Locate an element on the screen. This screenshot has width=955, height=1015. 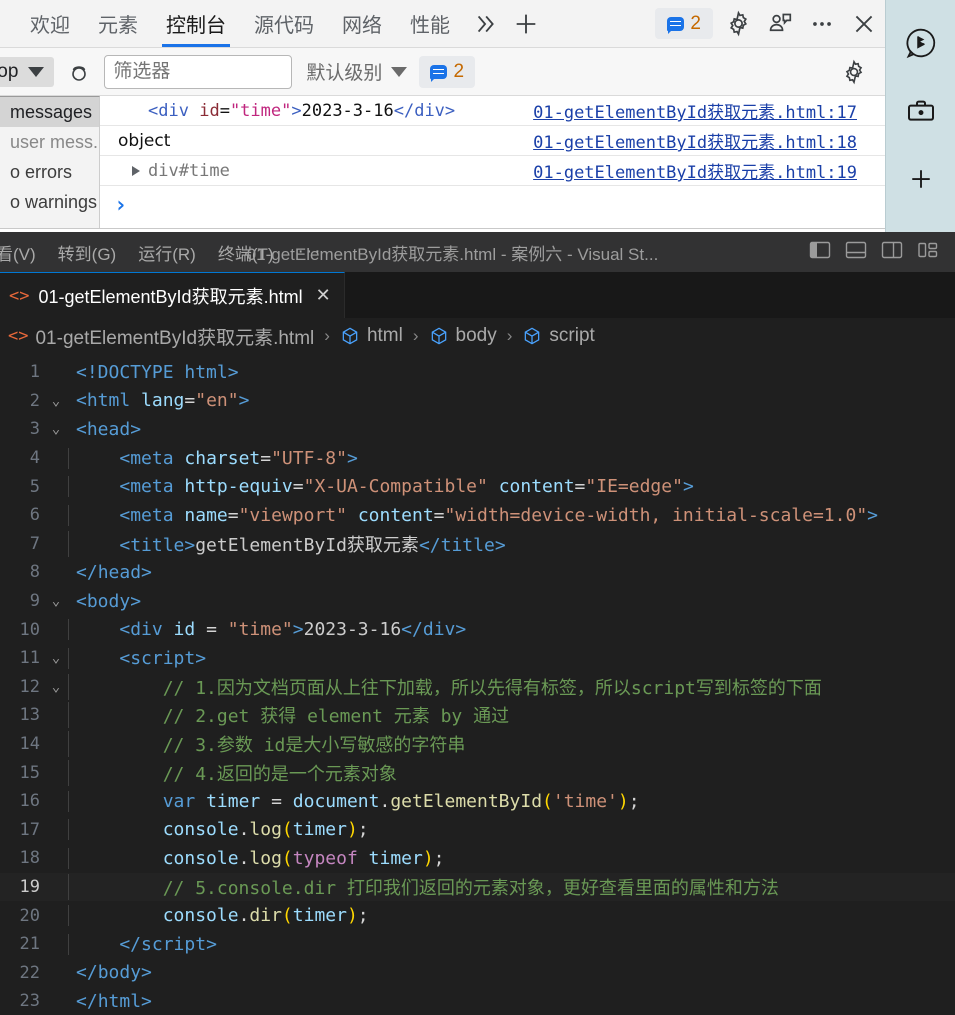
code-line: 23 </html> is located at coordinates (477, 1001).